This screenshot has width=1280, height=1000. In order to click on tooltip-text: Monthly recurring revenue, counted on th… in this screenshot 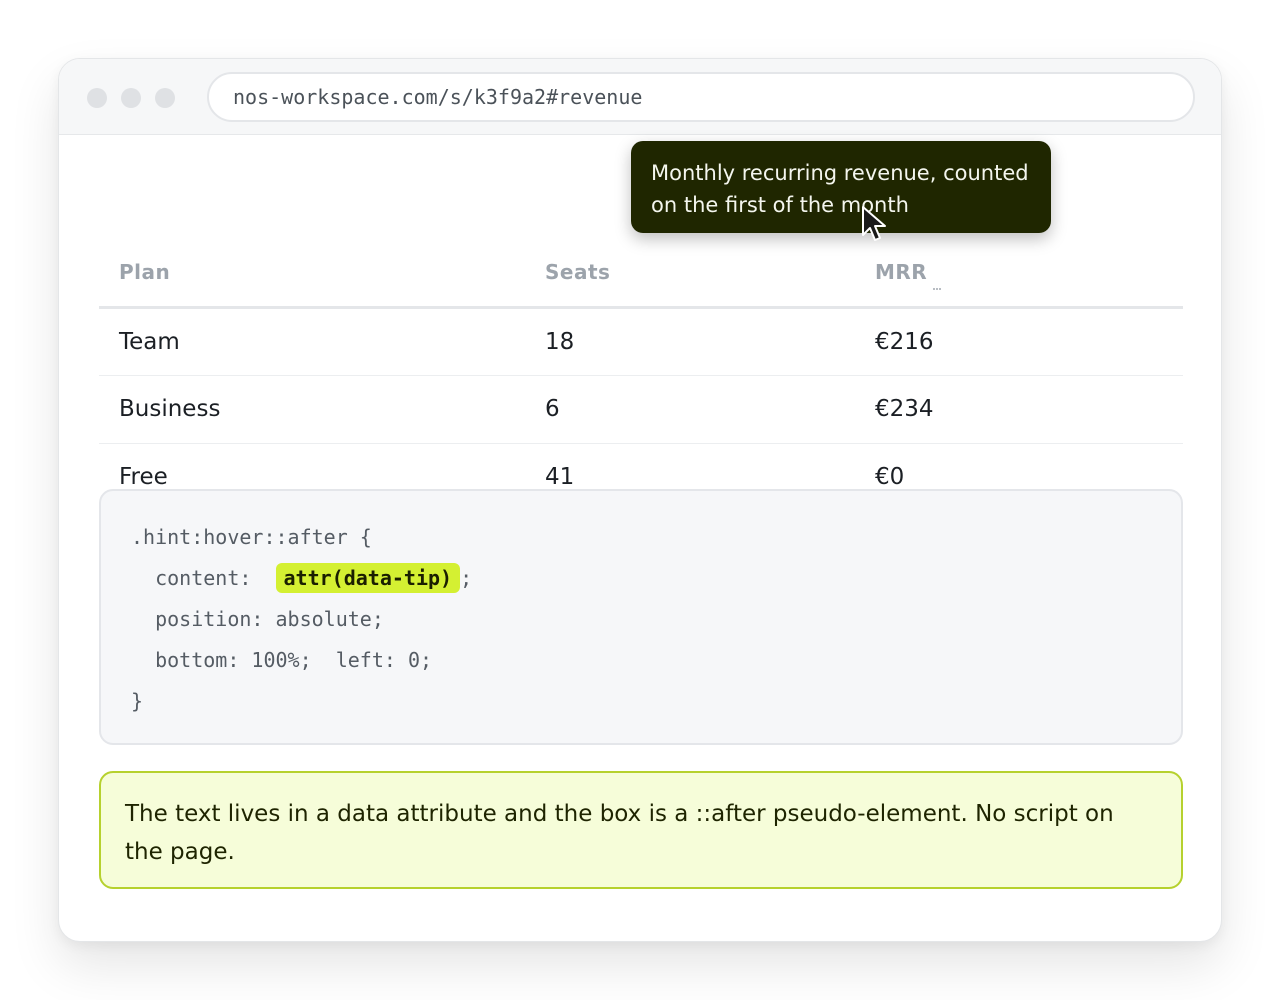, I will do `click(840, 189)`.